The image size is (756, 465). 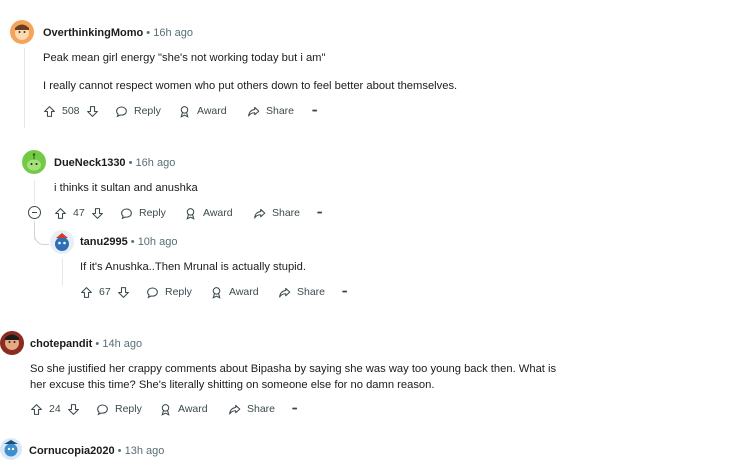 What do you see at coordinates (93, 33) in the screenshot?
I see `username: OverthinkingMomo` at bounding box center [93, 33].